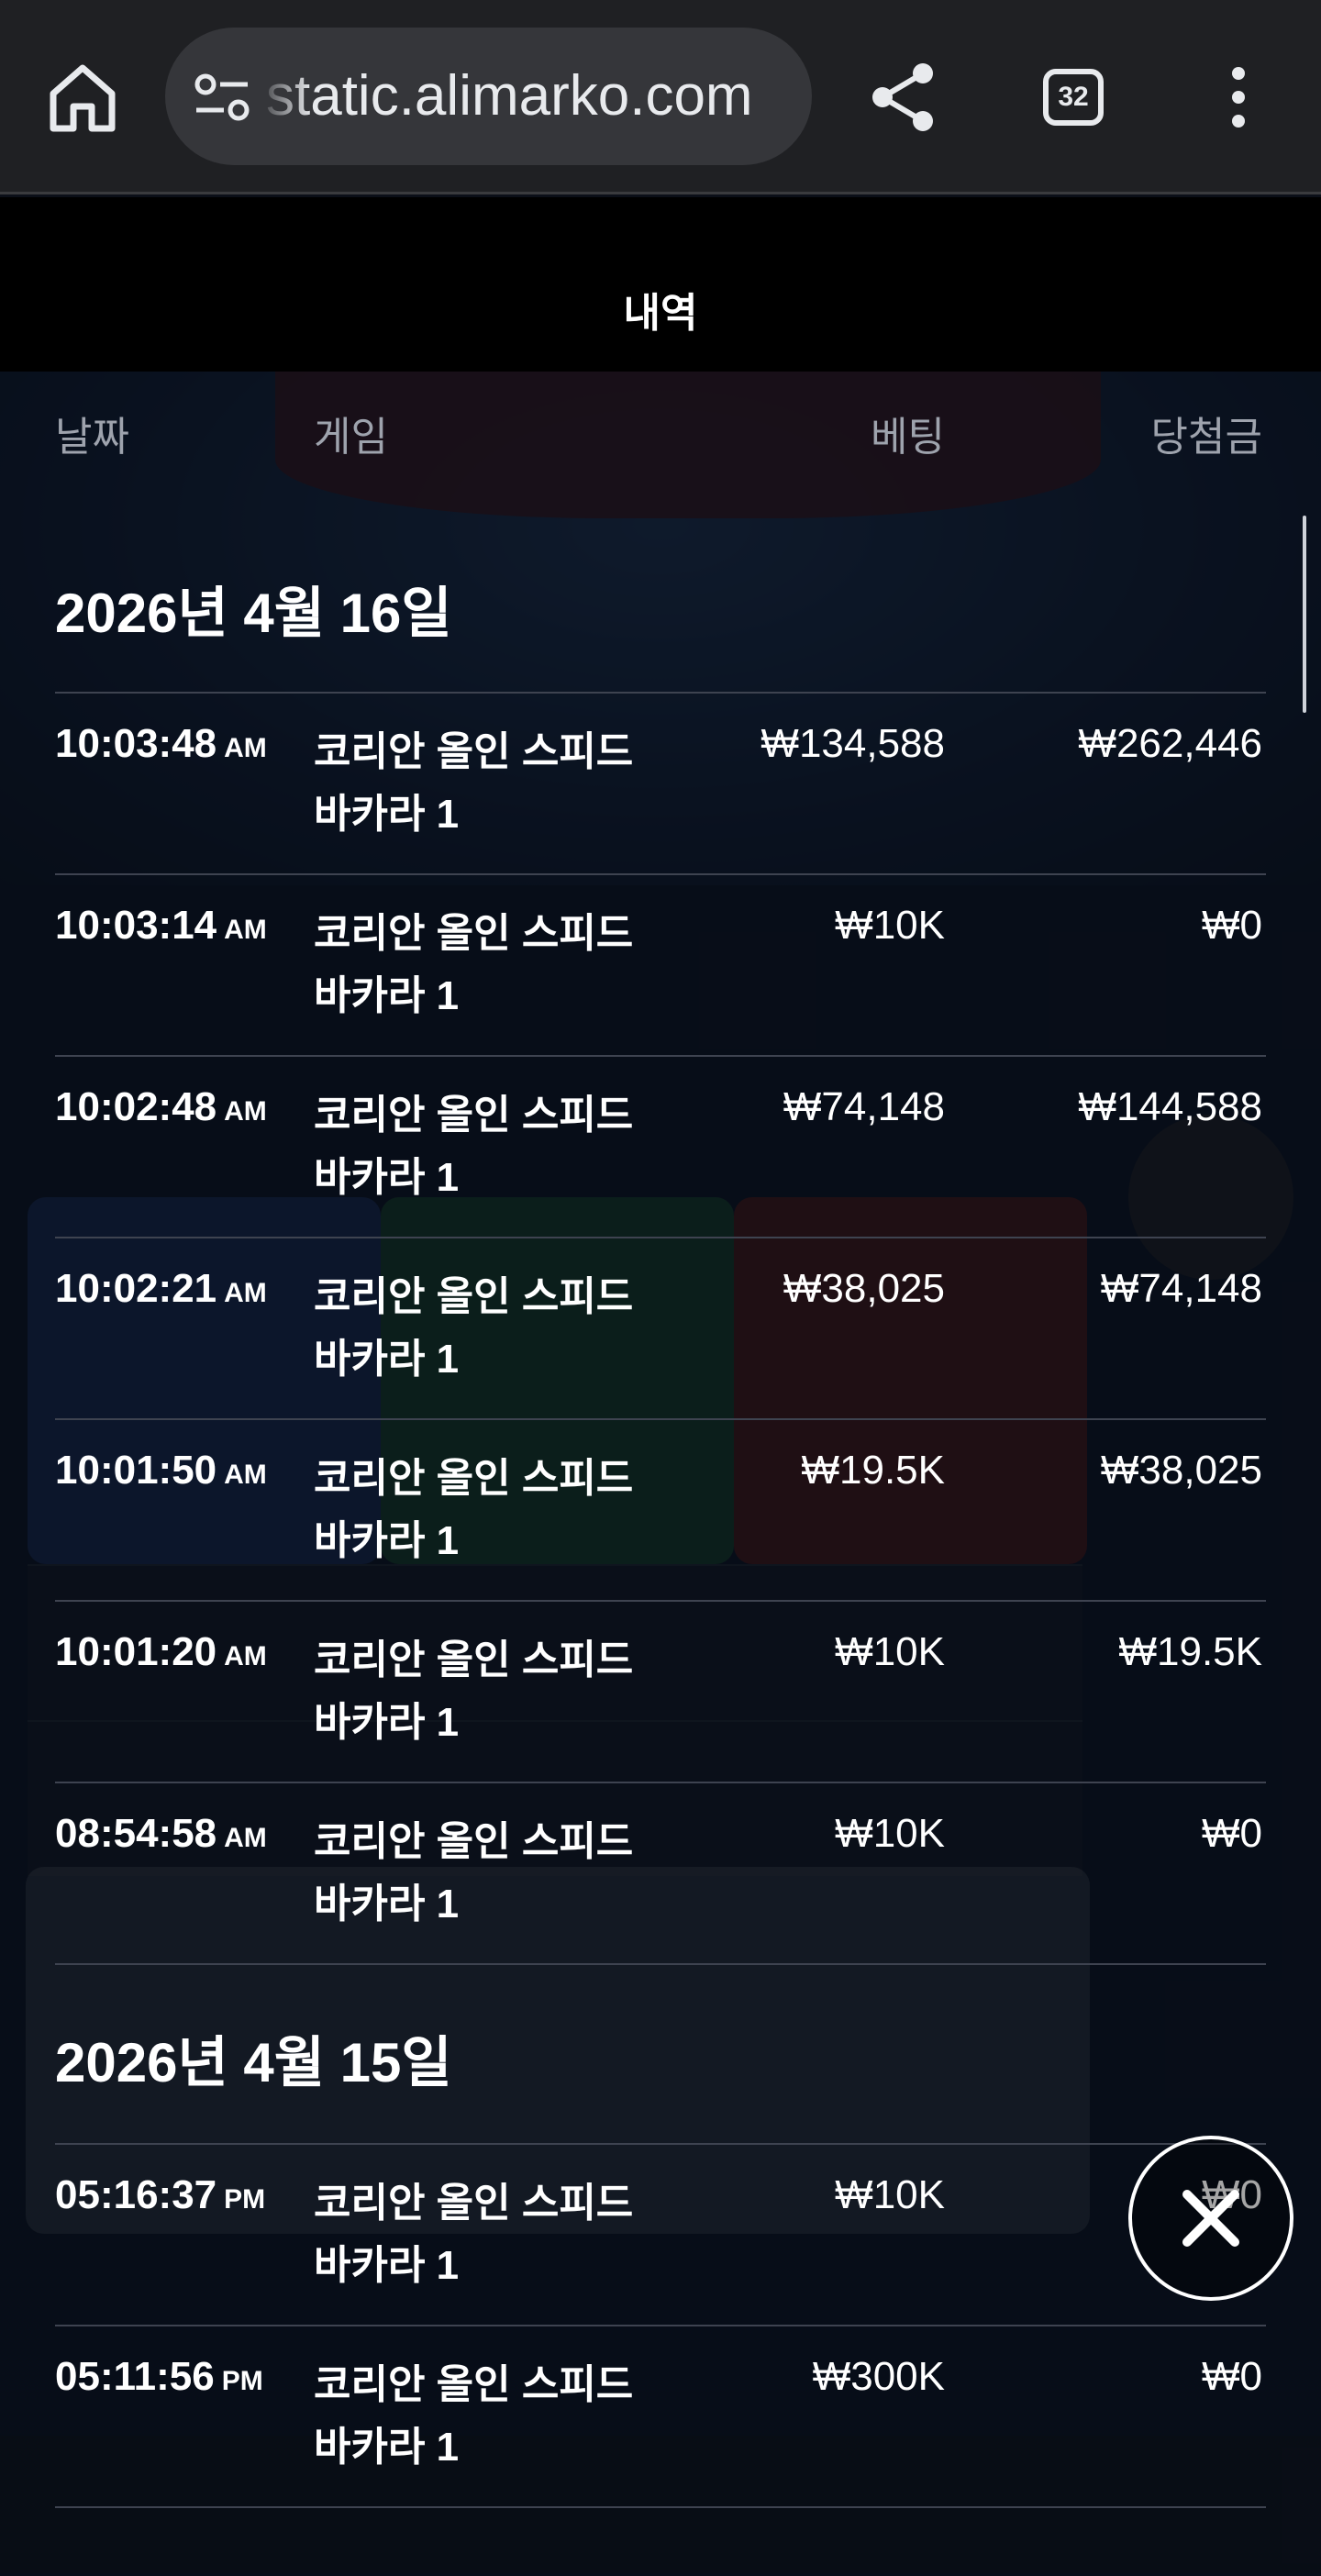  Describe the element at coordinates (222, 97) in the screenshot. I see `tune-icon` at that location.